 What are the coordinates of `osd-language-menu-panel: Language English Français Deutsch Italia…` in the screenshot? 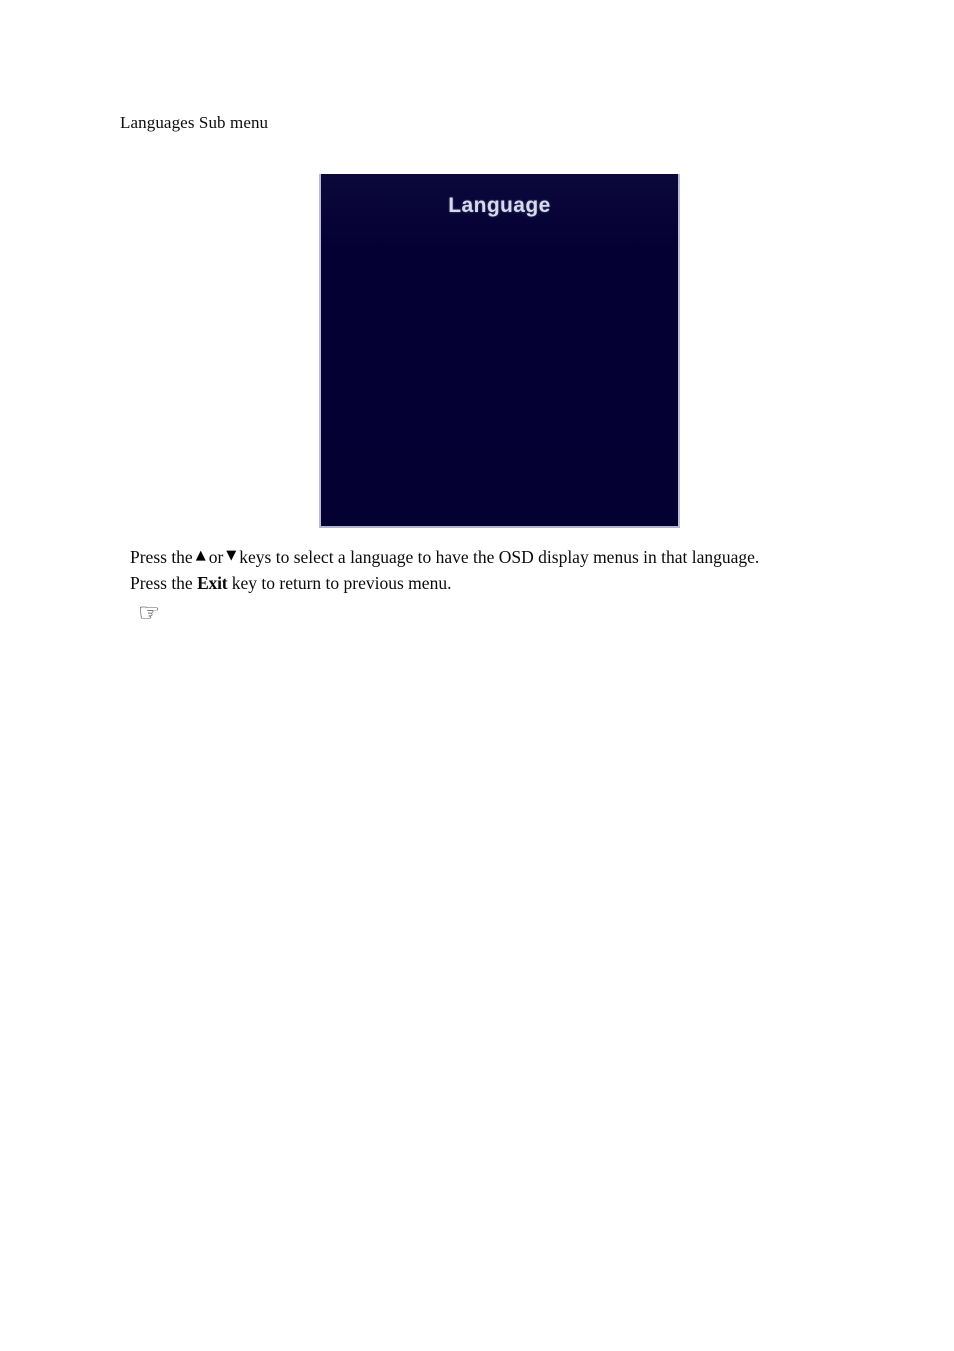 It's located at (499, 351).